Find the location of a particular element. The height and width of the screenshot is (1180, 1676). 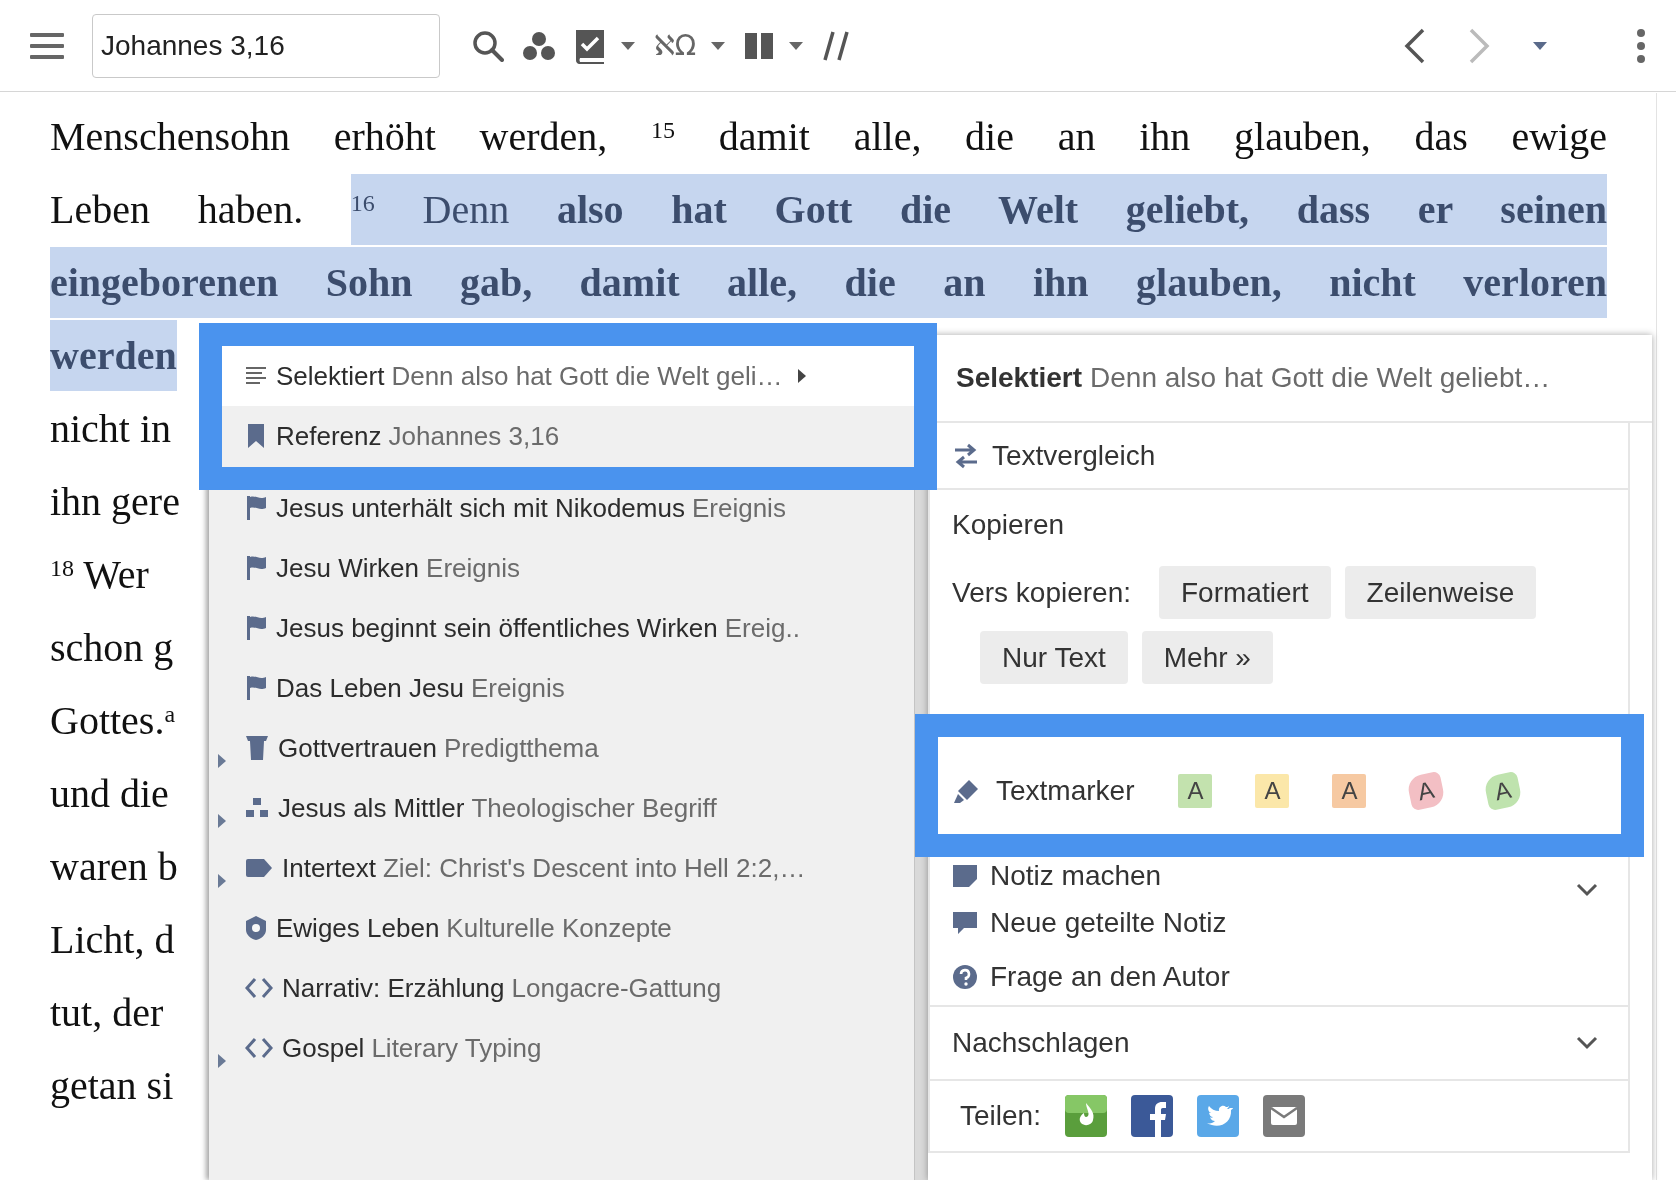

copy-button: Mehr » is located at coordinates (1207, 657).